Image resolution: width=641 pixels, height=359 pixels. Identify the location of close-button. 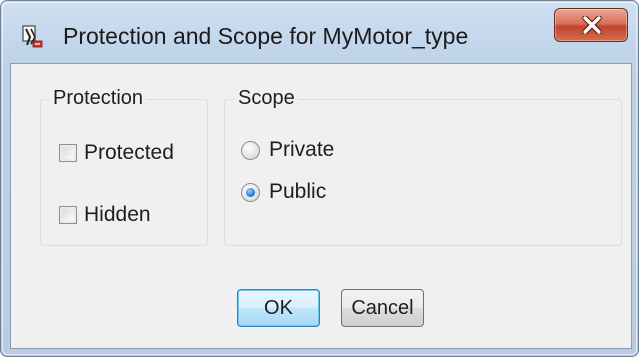
(591, 25).